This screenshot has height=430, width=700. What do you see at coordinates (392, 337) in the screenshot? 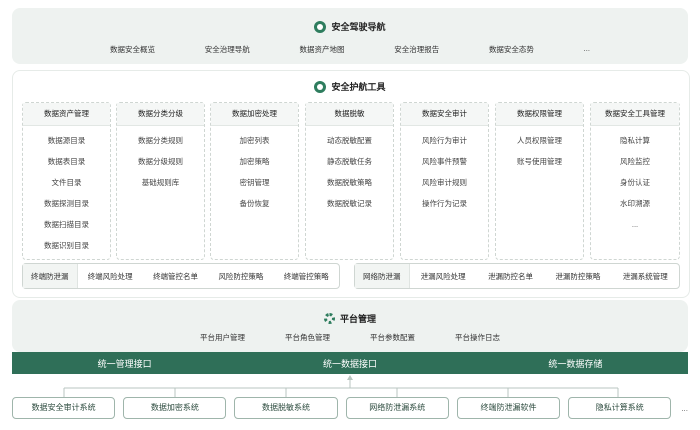
I see `platform-link: 平台参数配置` at bounding box center [392, 337].